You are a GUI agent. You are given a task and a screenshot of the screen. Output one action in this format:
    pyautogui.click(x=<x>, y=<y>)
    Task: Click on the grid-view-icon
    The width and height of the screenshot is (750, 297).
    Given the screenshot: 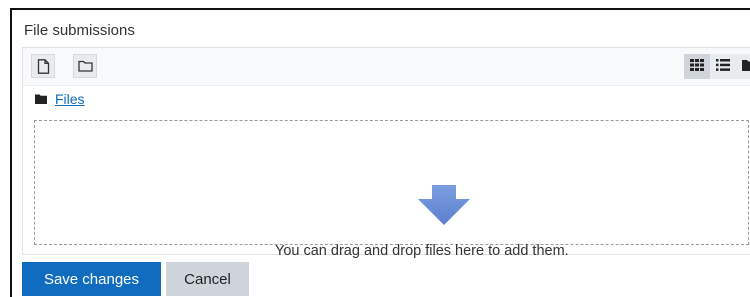 What is the action you would take?
    pyautogui.click(x=697, y=67)
    